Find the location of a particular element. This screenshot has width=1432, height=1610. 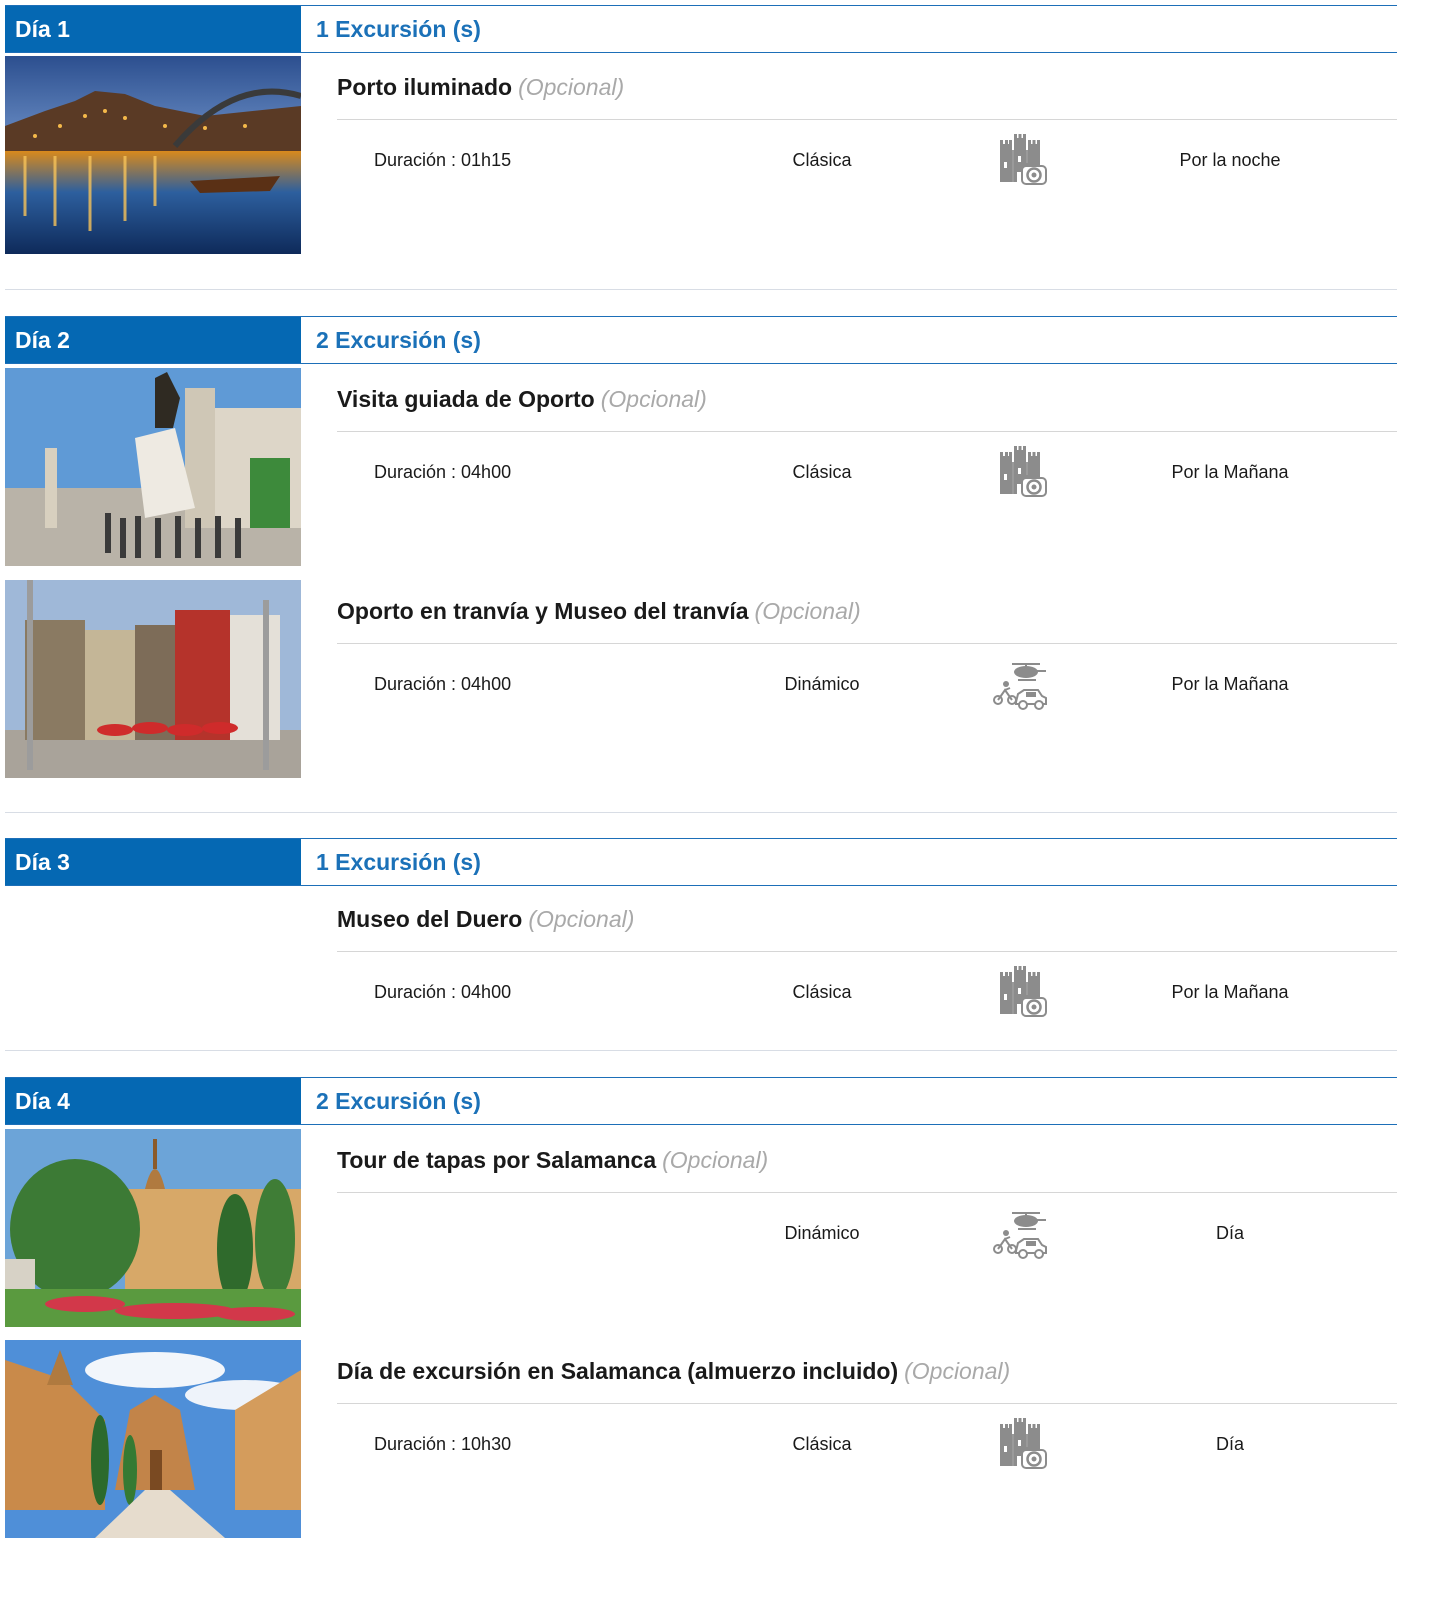

duration: Duración : 10h30 is located at coordinates (443, 1444).